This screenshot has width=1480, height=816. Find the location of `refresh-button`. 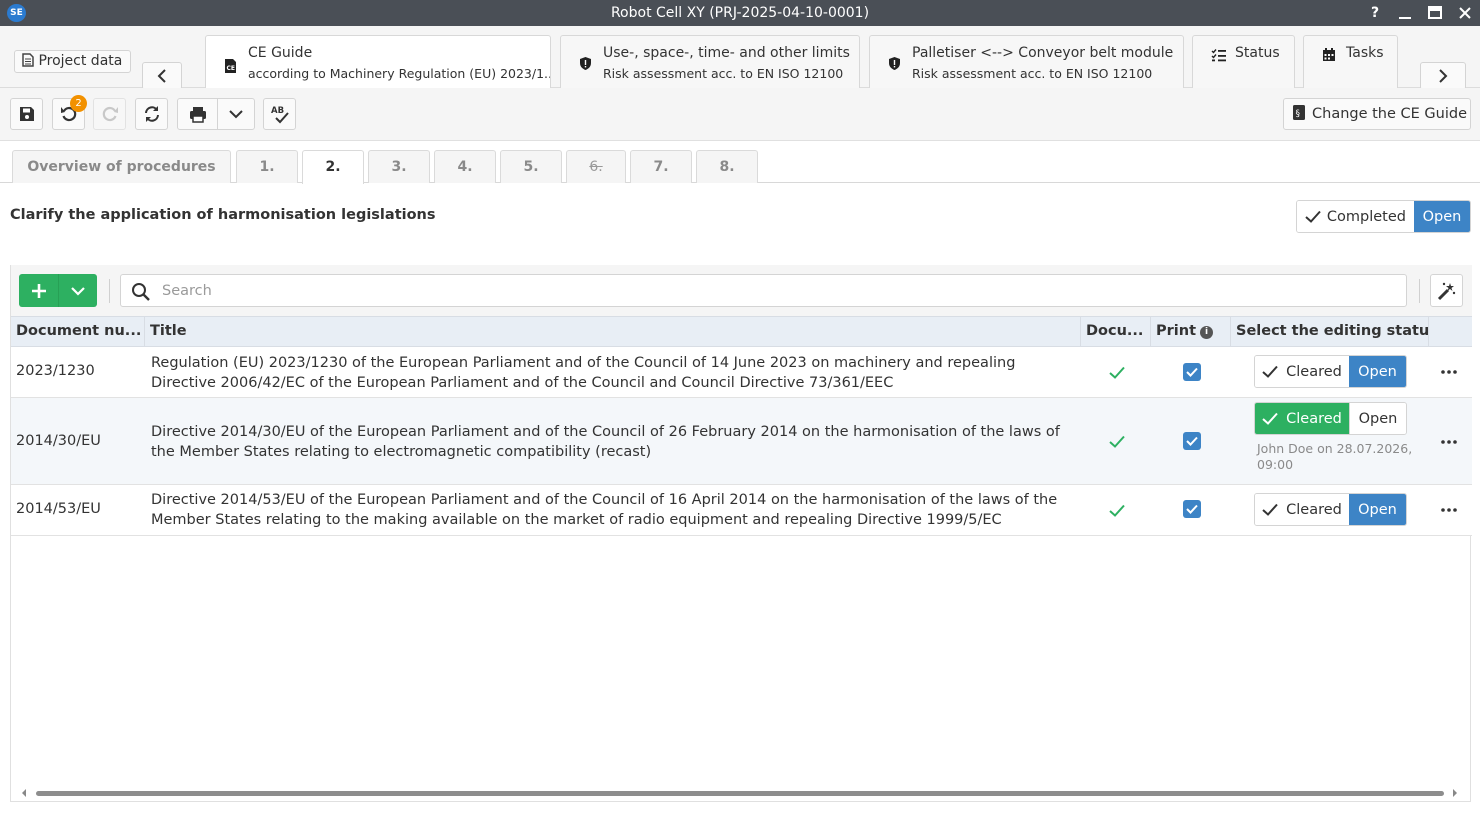

refresh-button is located at coordinates (151, 114).